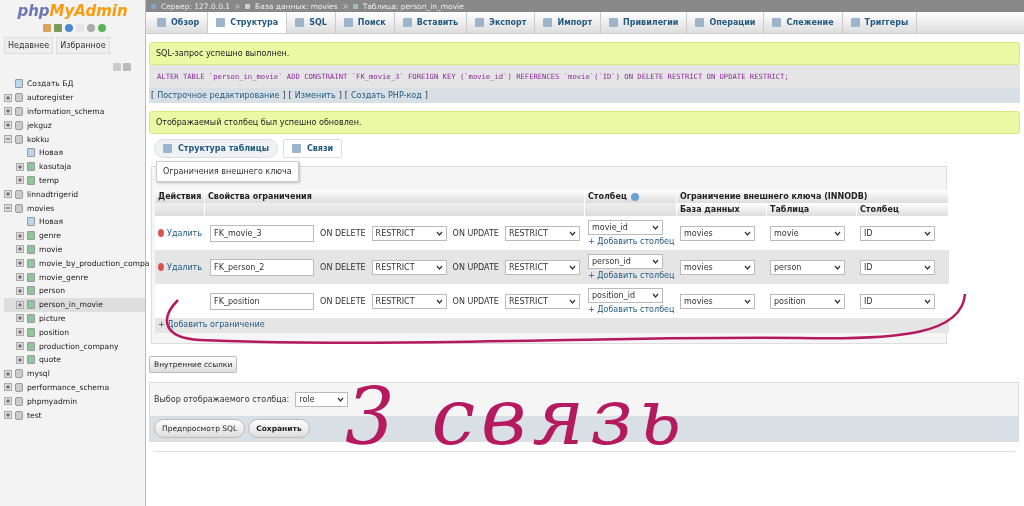 The width and height of the screenshot is (1024, 506). I want to click on tab: Слежение, so click(803, 22).